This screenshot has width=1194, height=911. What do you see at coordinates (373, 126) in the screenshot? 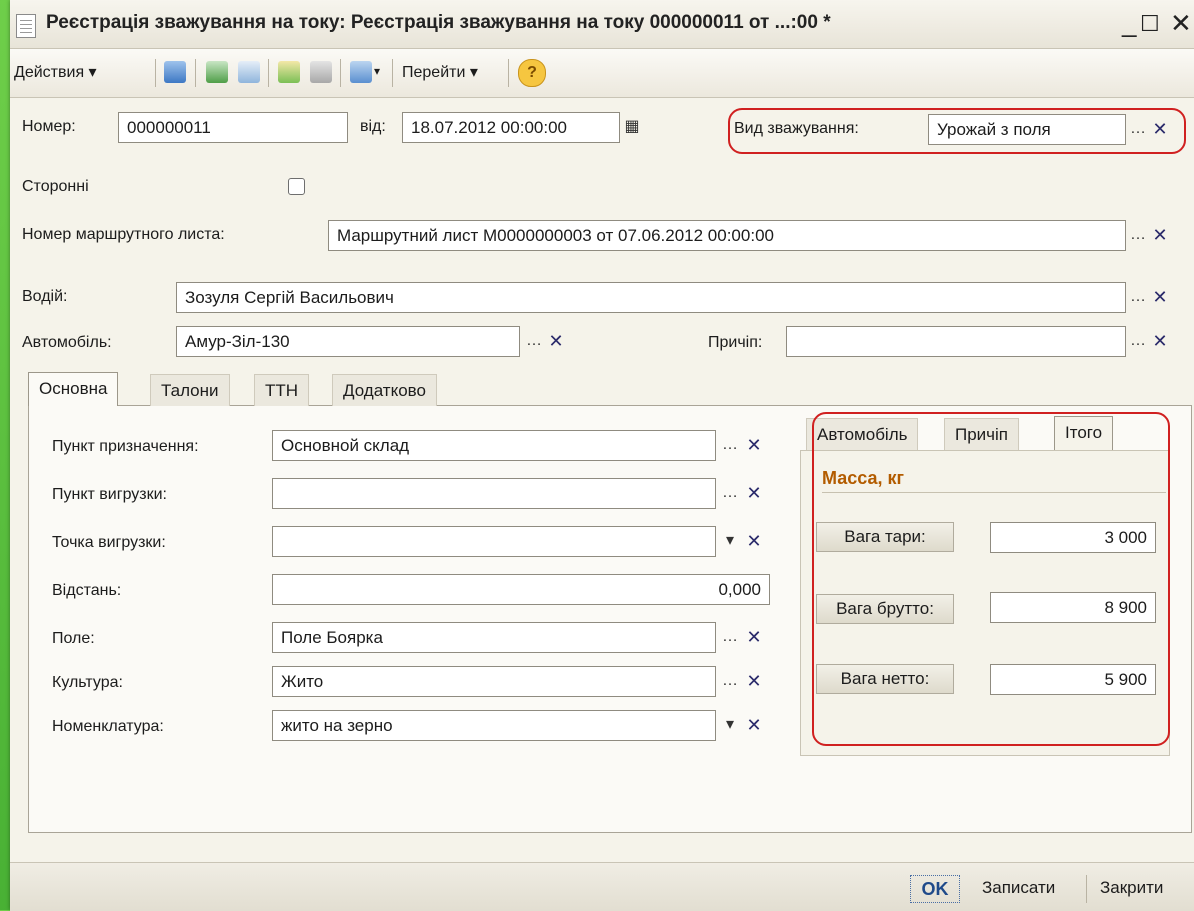
I see `date-label: від:` at bounding box center [373, 126].